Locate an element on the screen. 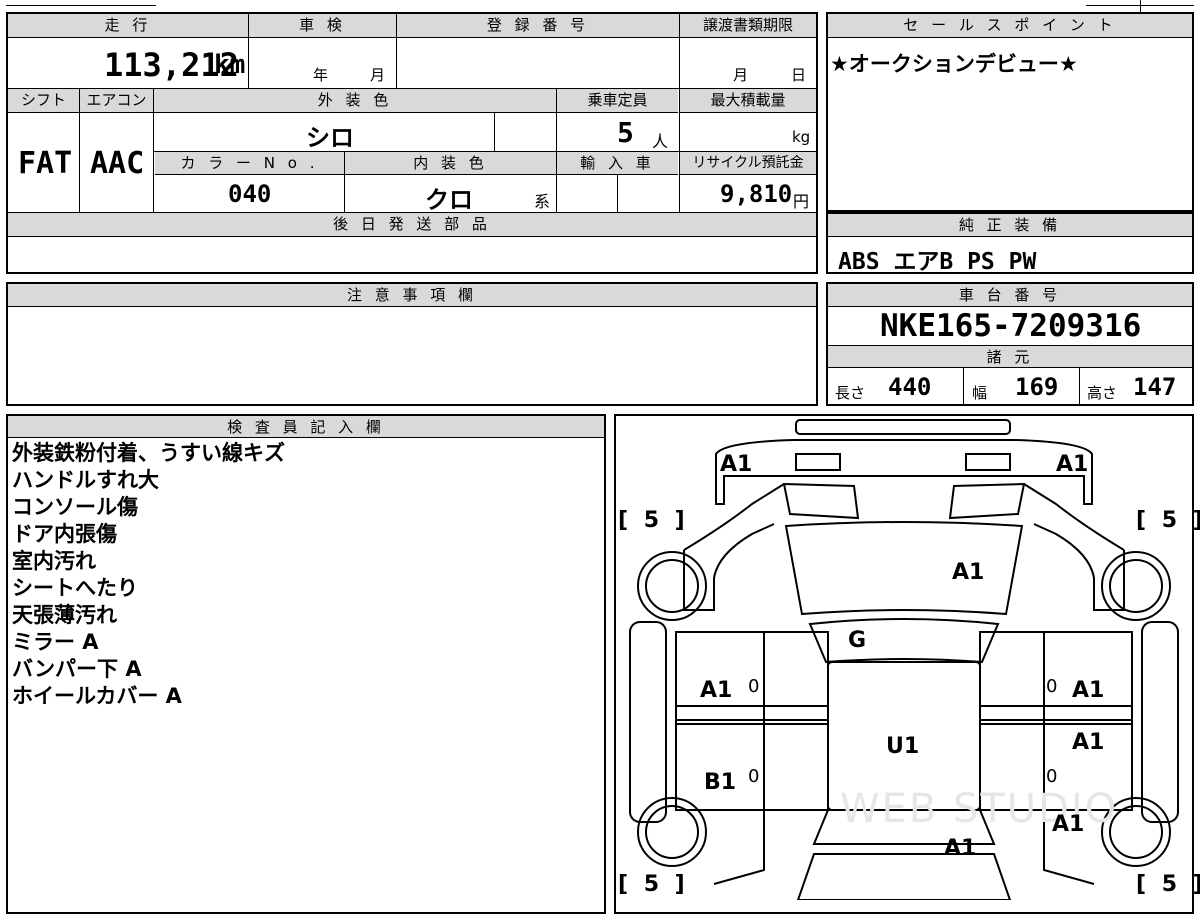 The height and width of the screenshot is (914, 1200). equipment-header: 純 正 装 備 is located at coordinates (1010, 225).